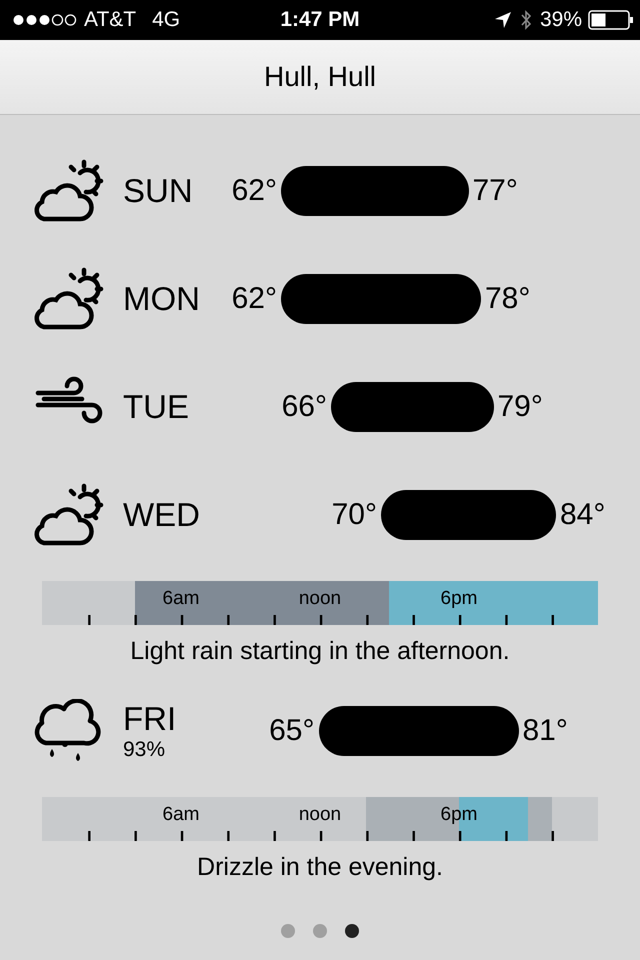  I want to click on signal-icon, so click(45, 20).